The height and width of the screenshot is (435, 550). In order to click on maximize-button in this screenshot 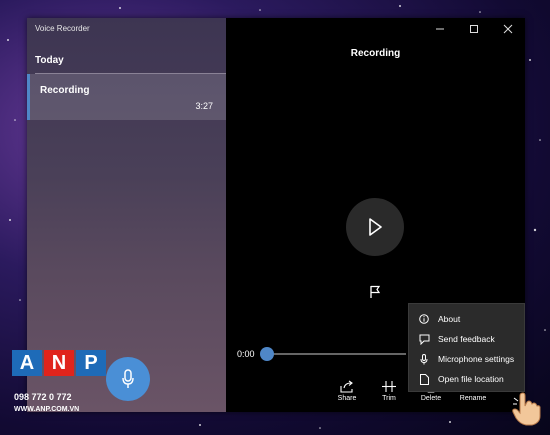, I will do `click(474, 29)`.